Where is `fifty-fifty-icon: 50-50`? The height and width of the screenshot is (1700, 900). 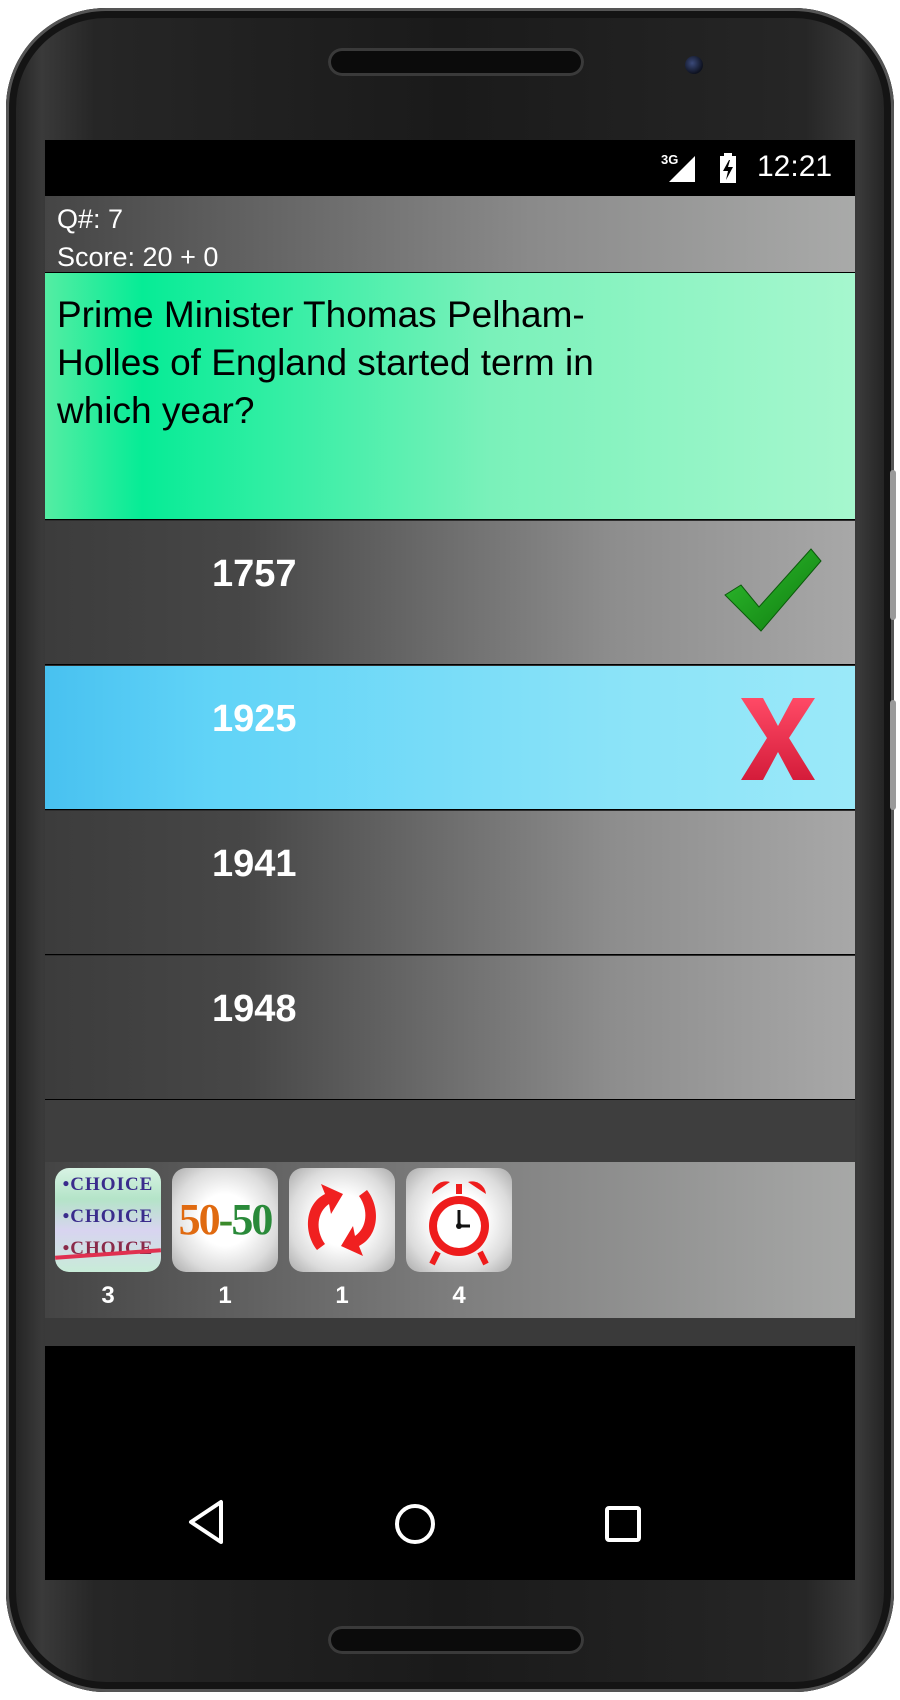 fifty-fifty-icon: 50-50 is located at coordinates (226, 1219).